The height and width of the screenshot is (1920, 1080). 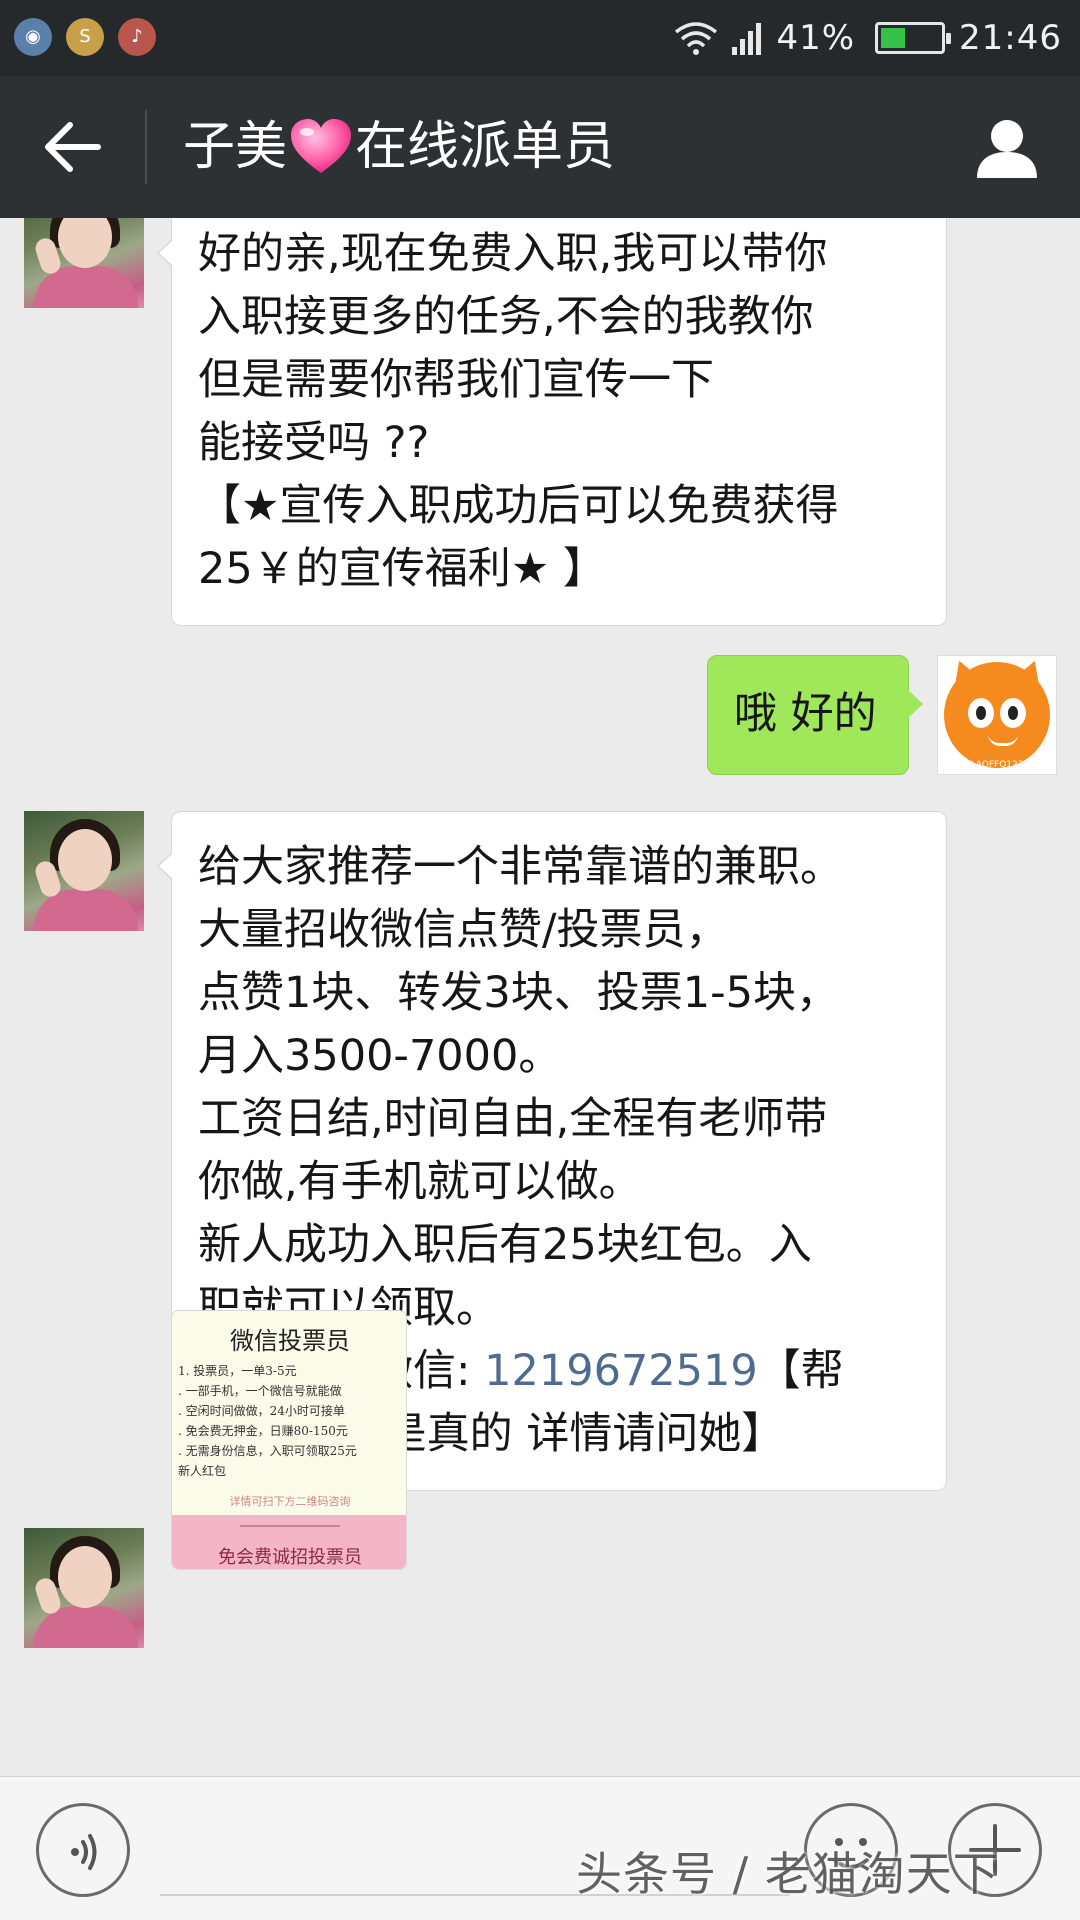 I want to click on my-message-bubble: 哦 好的, so click(x=815, y=715).